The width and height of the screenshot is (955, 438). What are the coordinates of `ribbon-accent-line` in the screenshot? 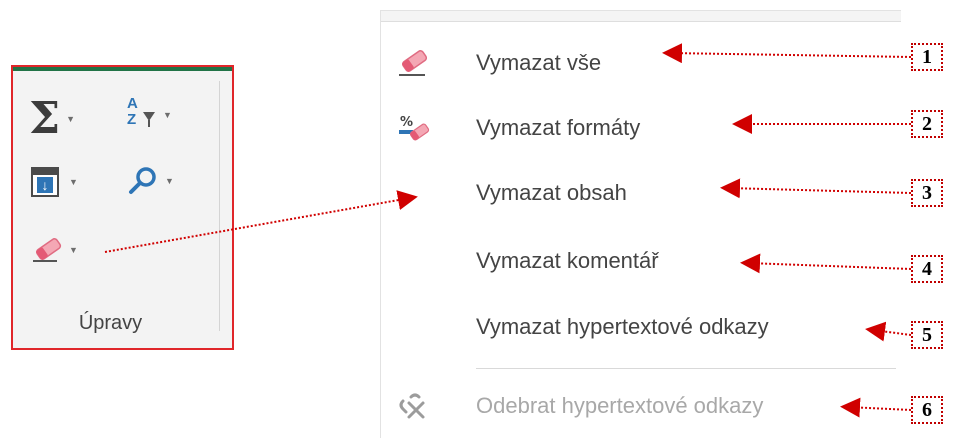 It's located at (122, 69).